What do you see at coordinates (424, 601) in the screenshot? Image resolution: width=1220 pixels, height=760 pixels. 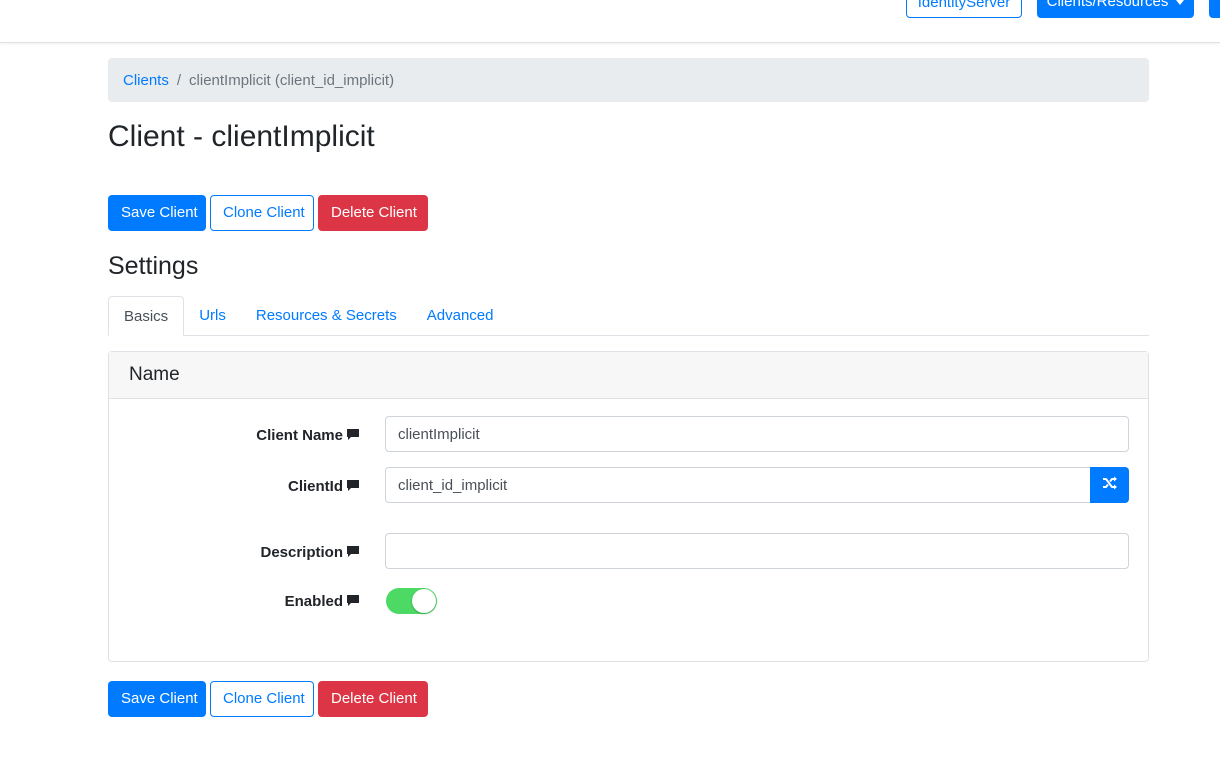 I see `toggle-knob` at bounding box center [424, 601].